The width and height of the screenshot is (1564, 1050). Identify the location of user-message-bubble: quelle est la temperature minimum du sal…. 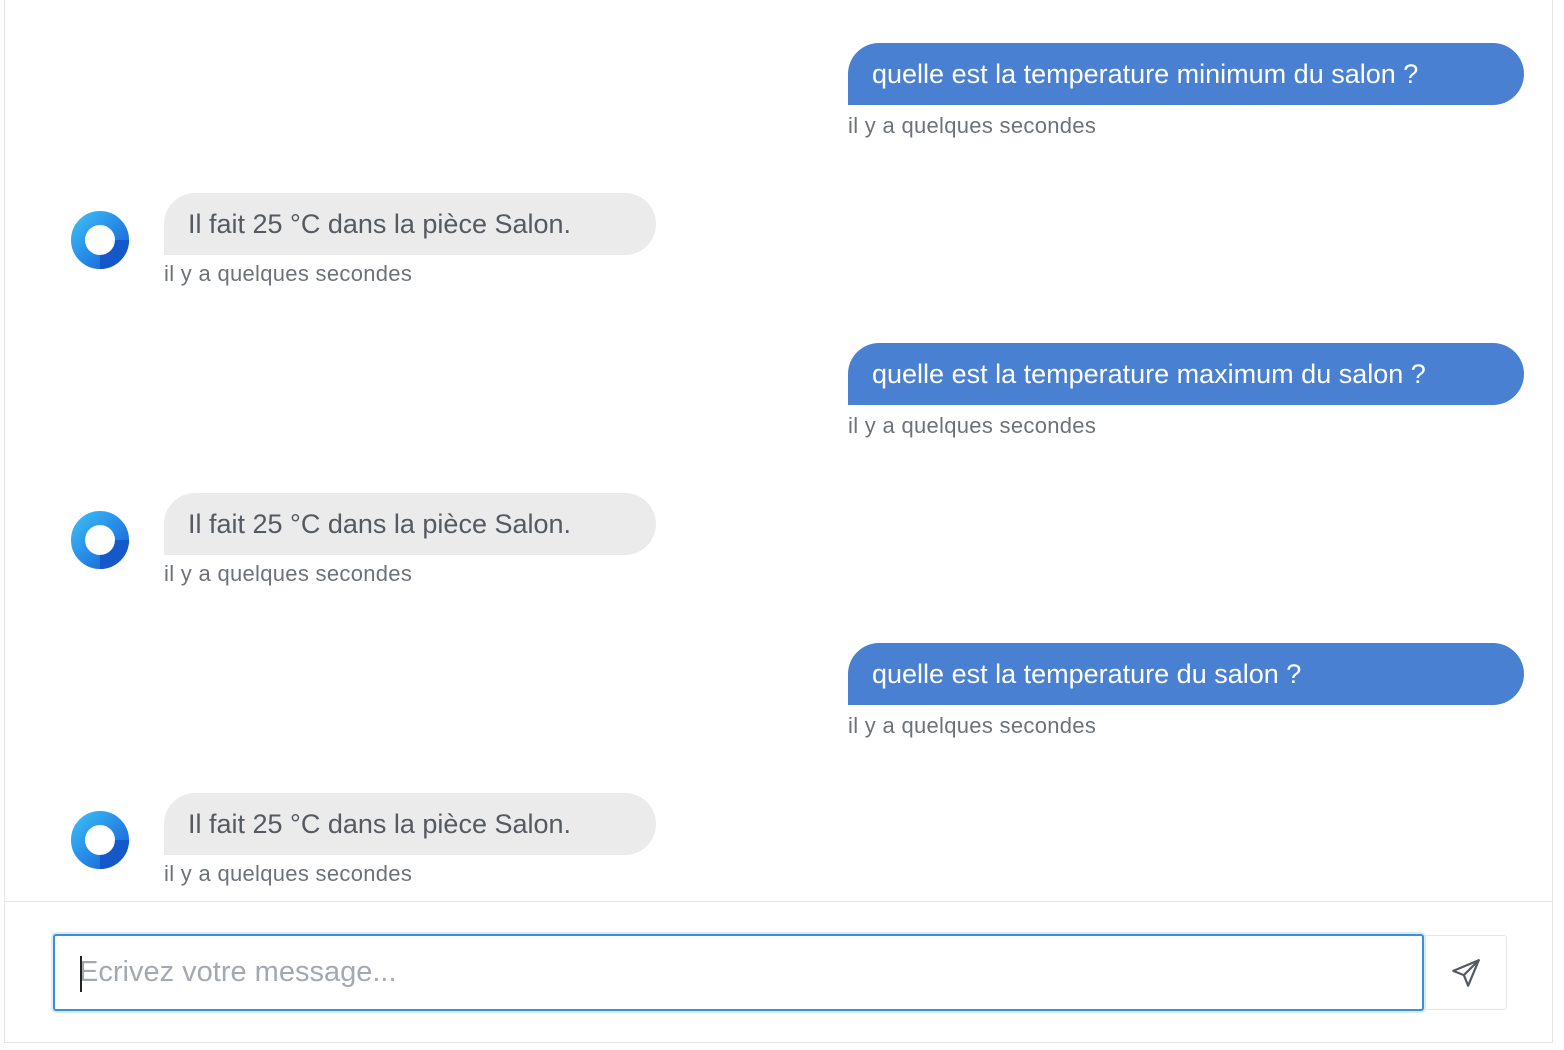
(1186, 74).